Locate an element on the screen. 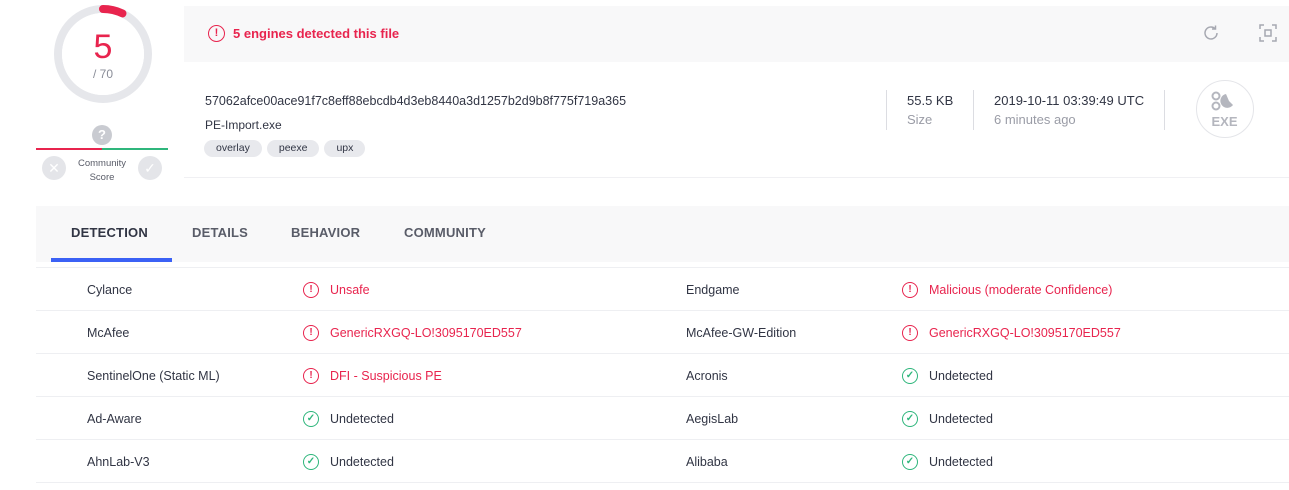  analysis-date-value: 2019-10-11 03:39:49 UTC is located at coordinates (1069, 100).